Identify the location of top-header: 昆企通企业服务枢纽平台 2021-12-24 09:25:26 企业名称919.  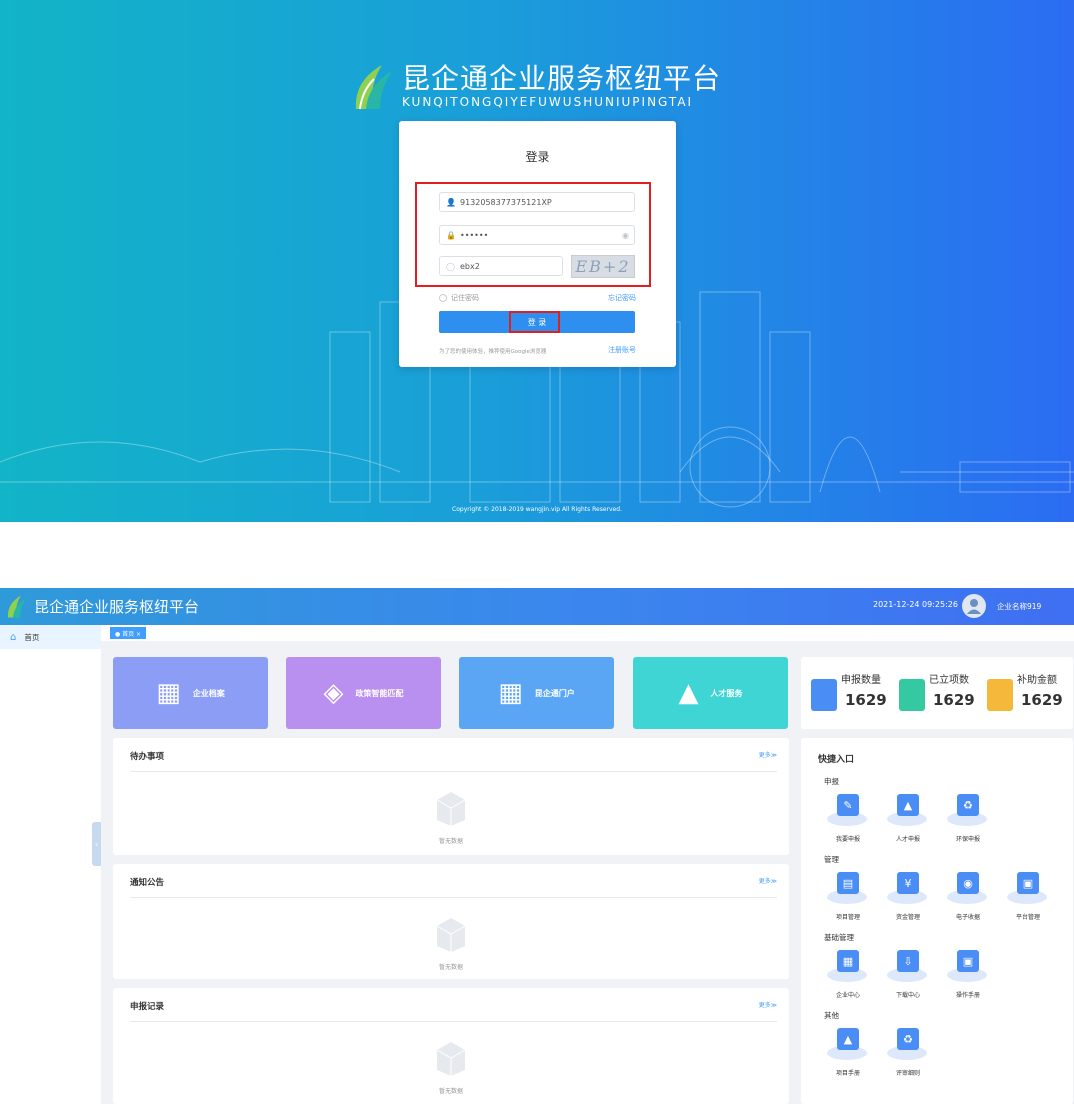
(537, 606).